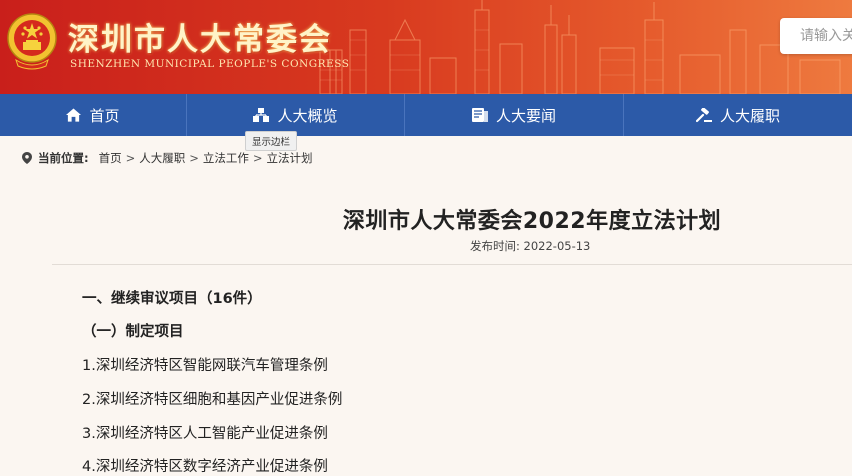 This screenshot has width=852, height=476. Describe the element at coordinates (32, 41) in the screenshot. I see `national-emblem-icon` at that location.